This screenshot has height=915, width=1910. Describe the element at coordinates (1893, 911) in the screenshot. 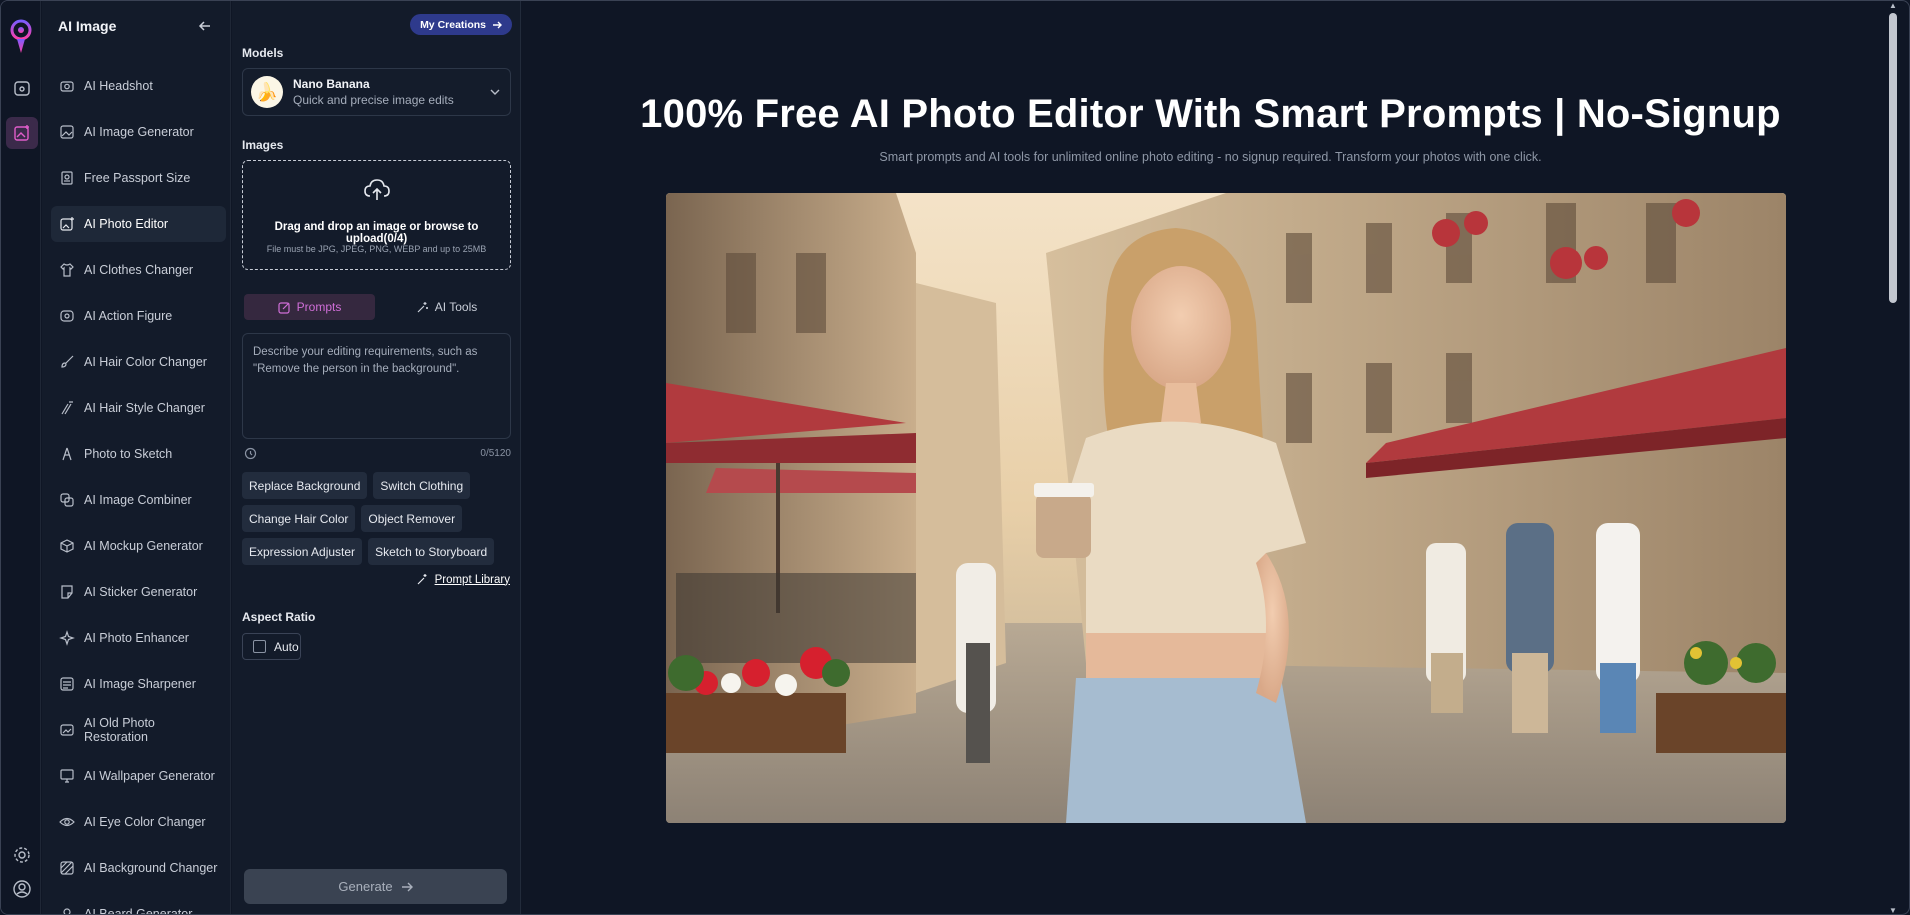

I see `scroll-down-icon: ▼` at that location.